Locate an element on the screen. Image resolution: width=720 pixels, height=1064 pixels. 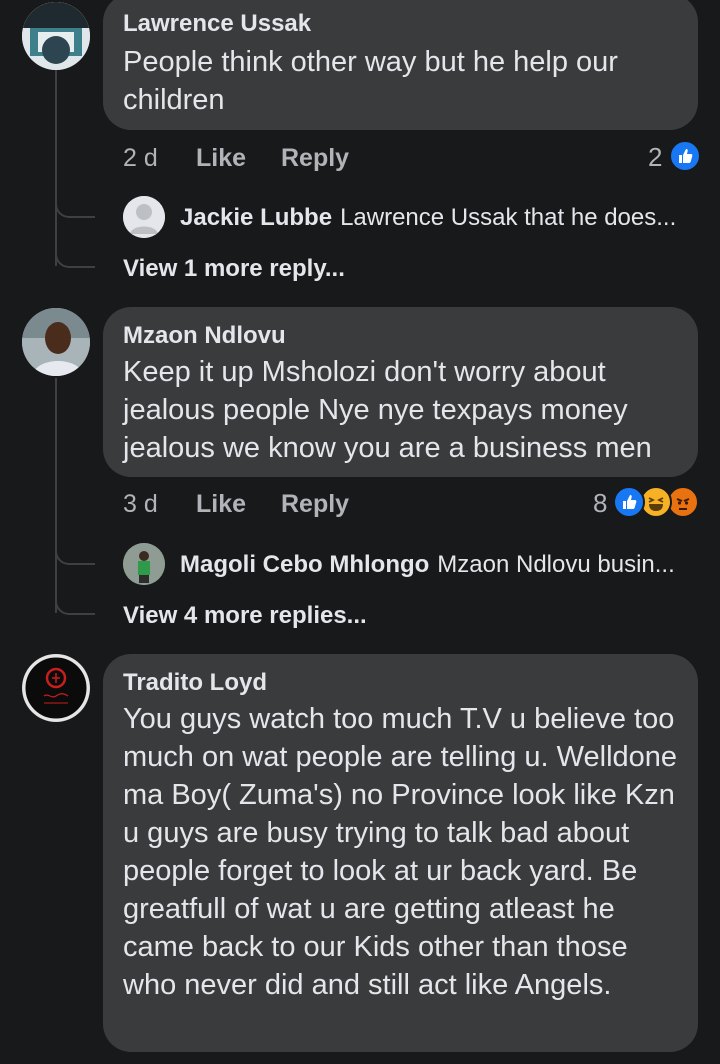
reply-author: Magoli Cebo Mhlongo is located at coordinates (304, 564).